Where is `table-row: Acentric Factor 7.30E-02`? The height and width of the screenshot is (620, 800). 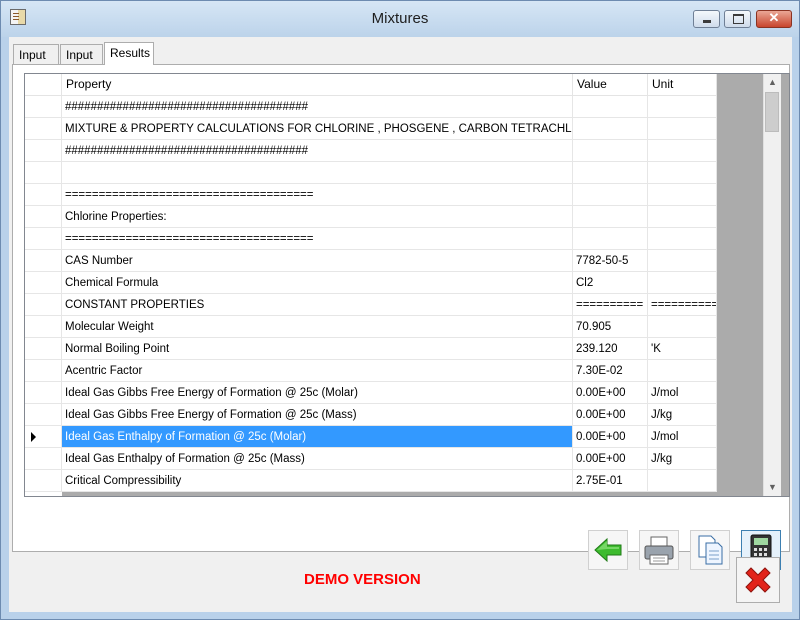 table-row: Acentric Factor 7.30E-02 is located at coordinates (371, 371).